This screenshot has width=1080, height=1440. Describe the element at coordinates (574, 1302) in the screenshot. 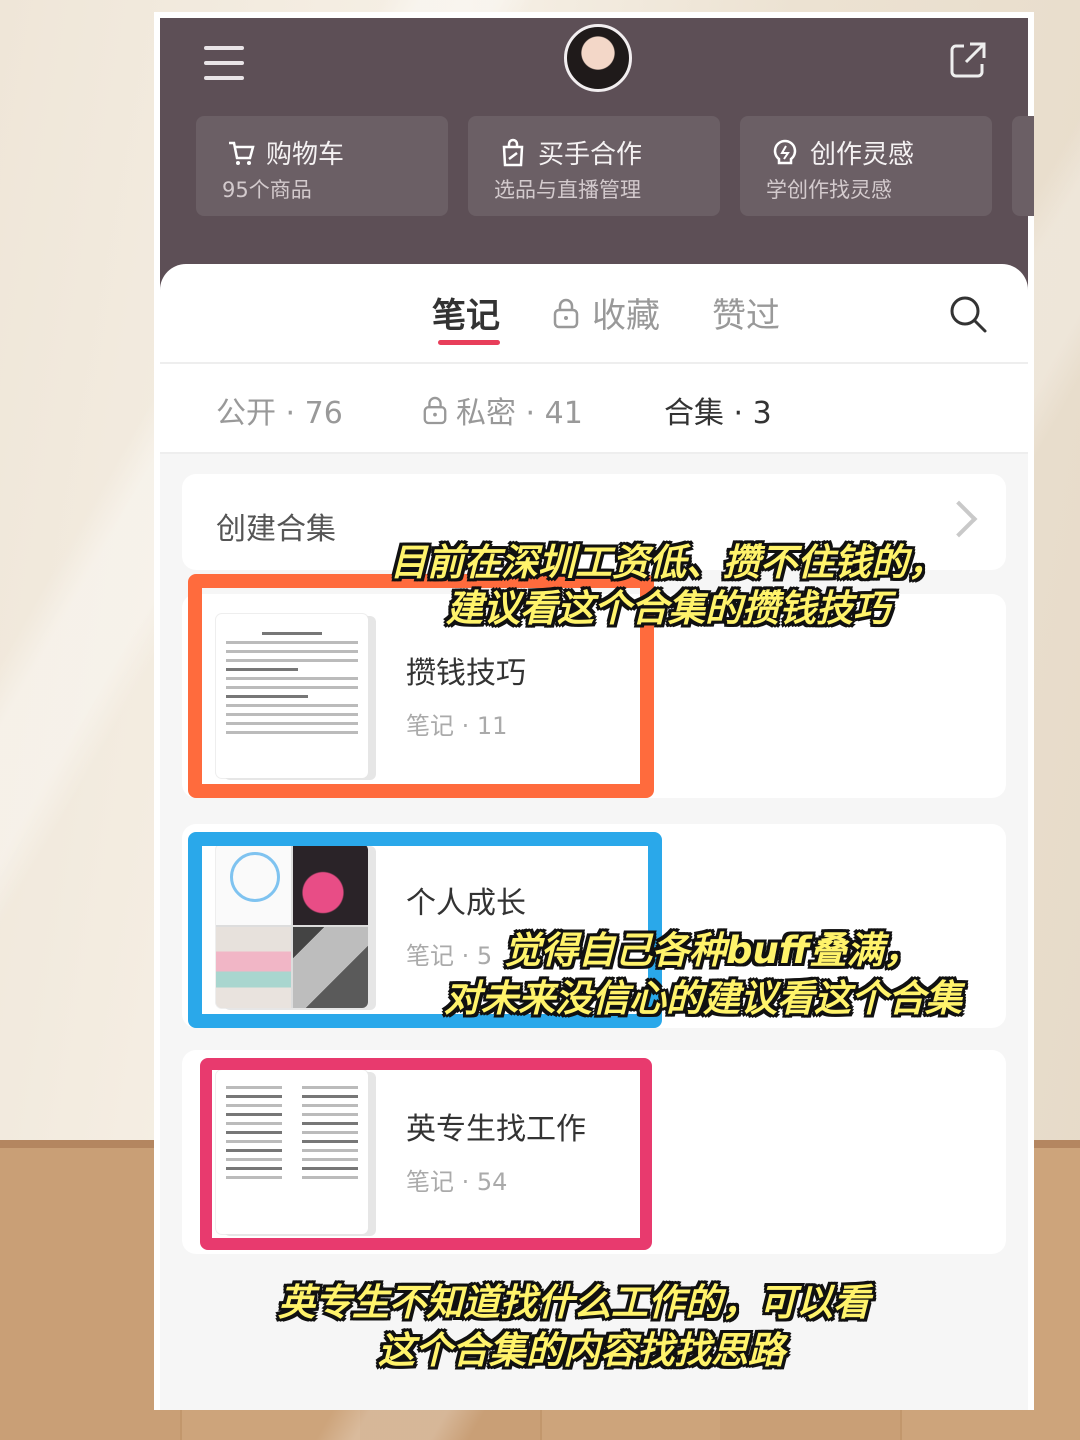

I see `caption-3-line-1: 英专生不知道找什么工作的，可以看` at that location.